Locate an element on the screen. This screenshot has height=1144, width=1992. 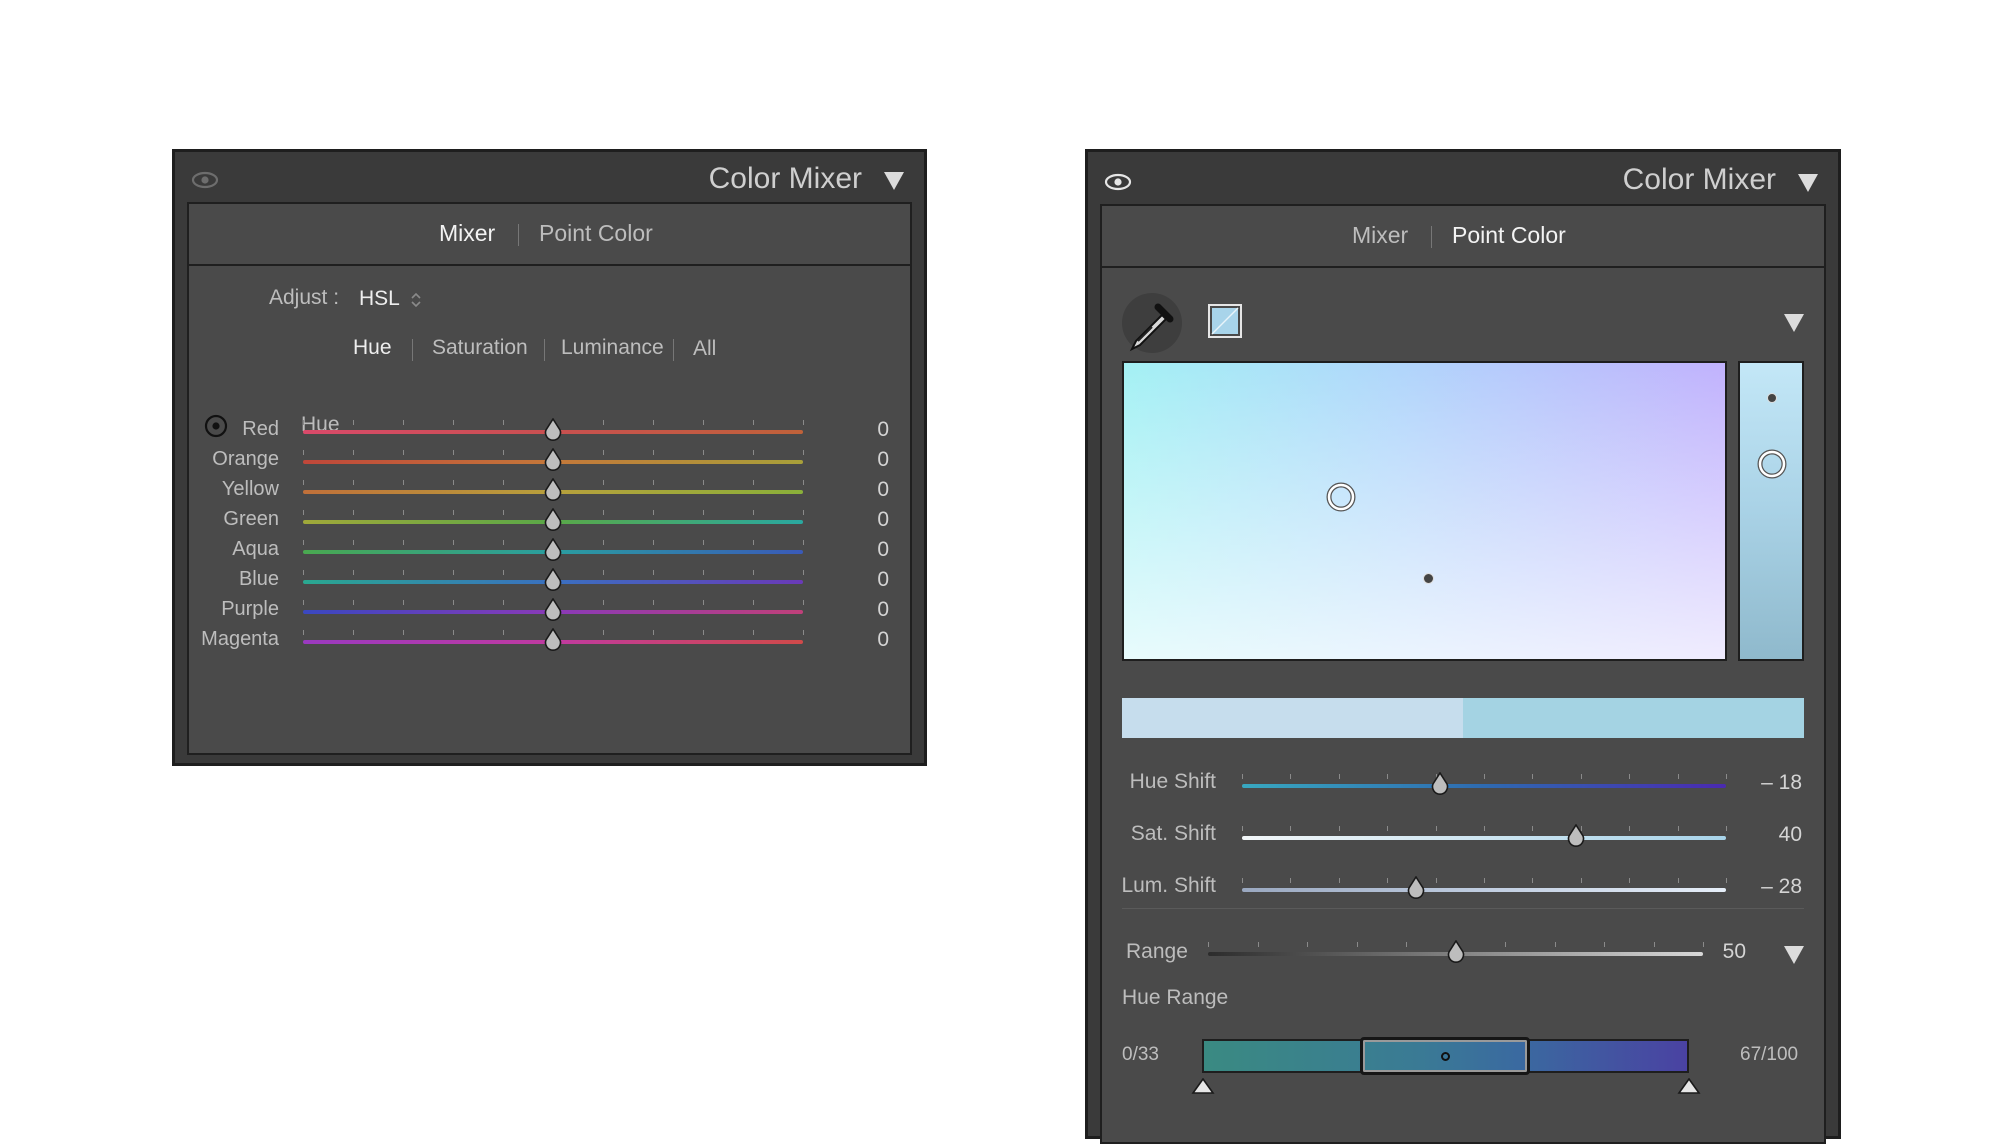
shift-label-1: Sat. Shift is located at coordinates (1173, 833).